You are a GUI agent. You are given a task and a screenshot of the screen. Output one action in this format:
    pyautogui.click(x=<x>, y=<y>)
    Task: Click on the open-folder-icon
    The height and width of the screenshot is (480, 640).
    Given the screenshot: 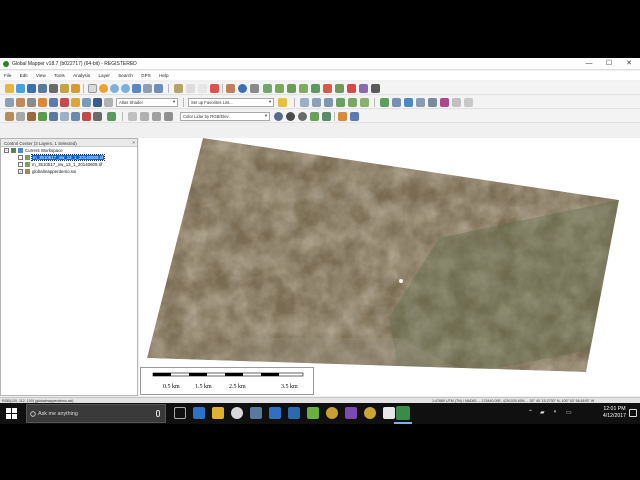 What is the action you would take?
    pyautogui.click(x=9, y=88)
    